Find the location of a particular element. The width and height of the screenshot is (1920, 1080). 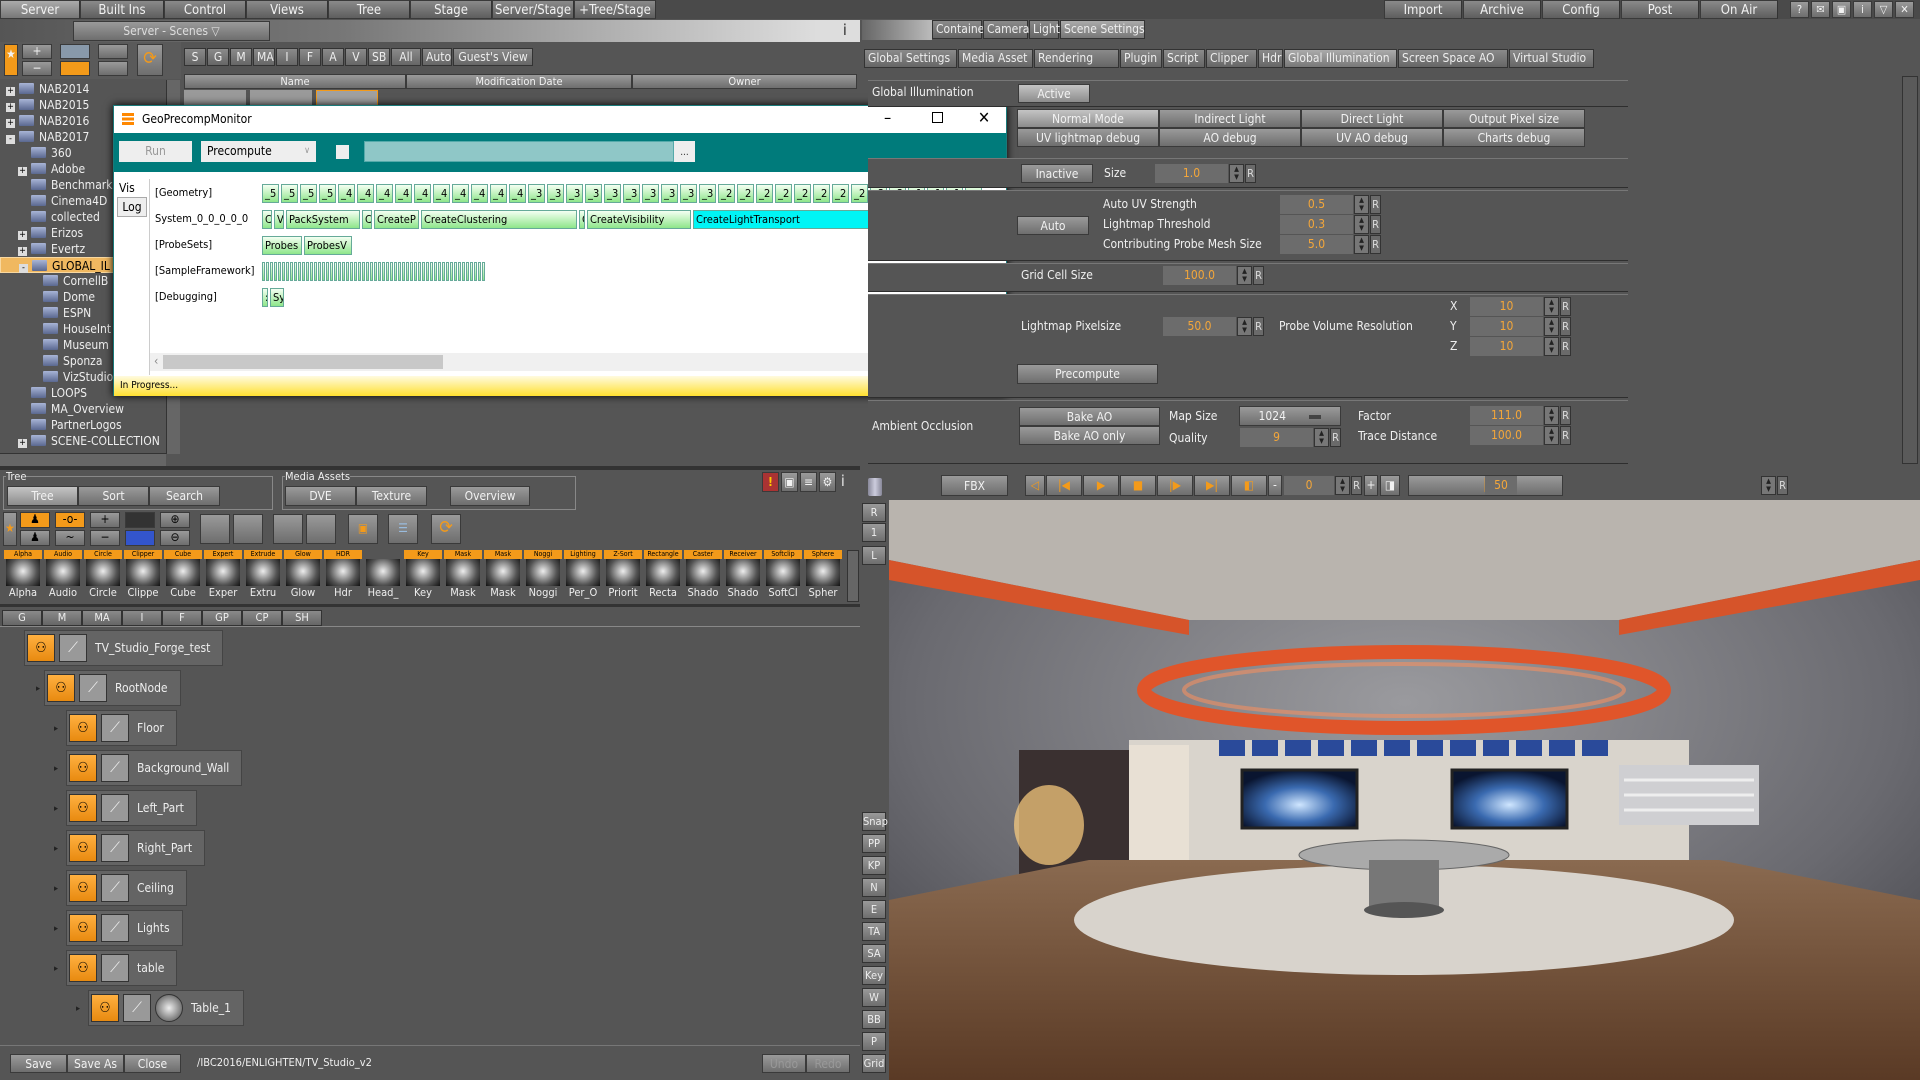

collapse-tree-icon is located at coordinates (248, 529).